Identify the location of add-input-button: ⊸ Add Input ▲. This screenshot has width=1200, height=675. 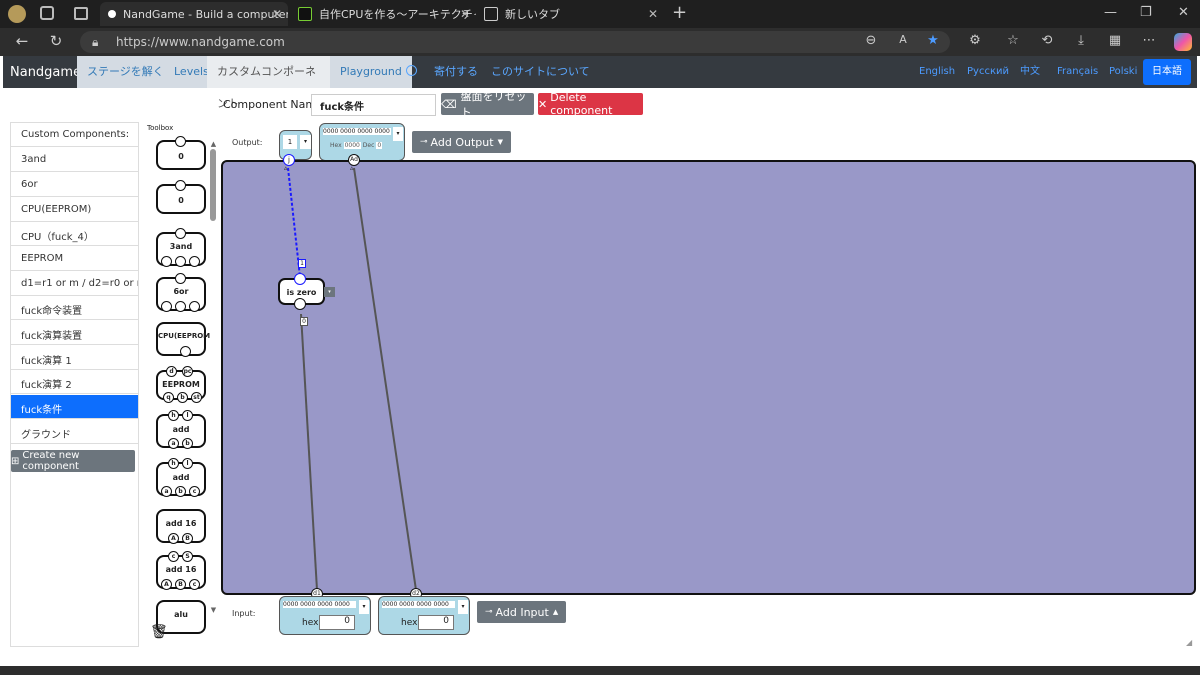
(522, 612).